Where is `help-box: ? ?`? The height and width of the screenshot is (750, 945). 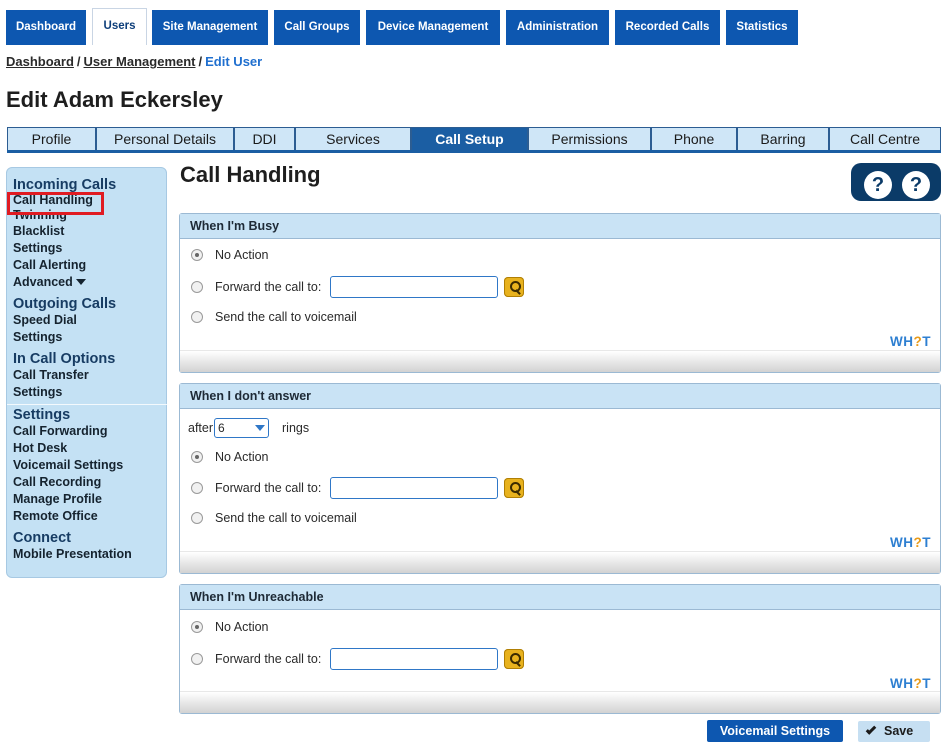 help-box: ? ? is located at coordinates (896, 182).